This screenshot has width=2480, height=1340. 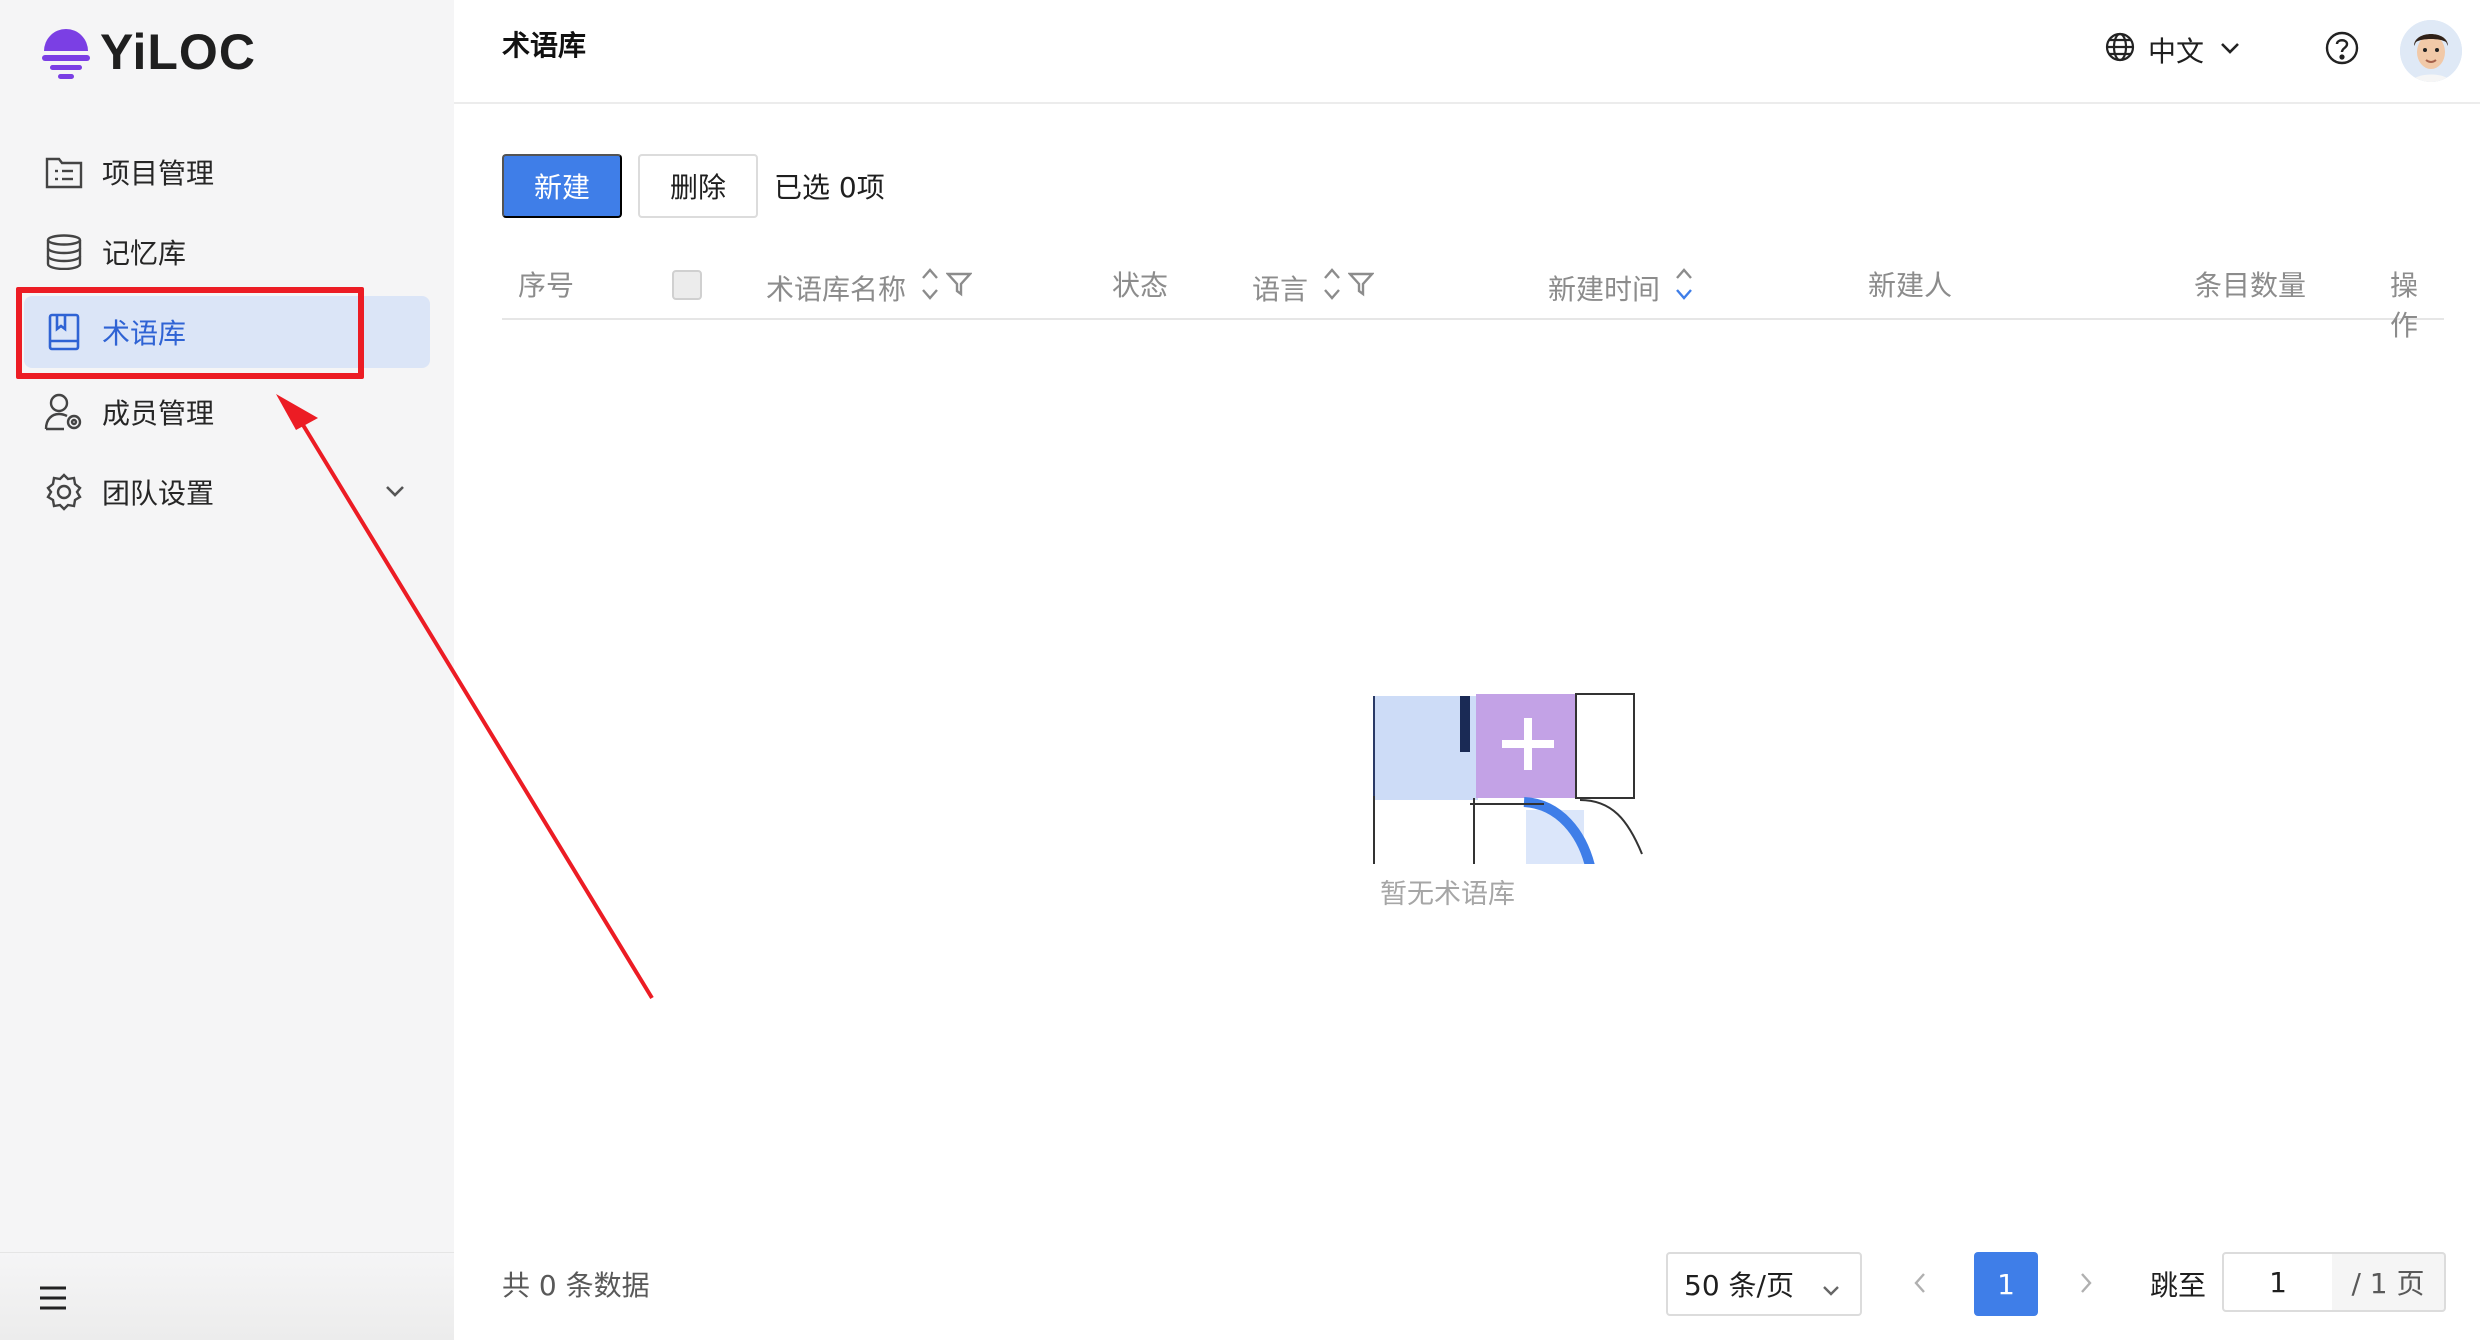 What do you see at coordinates (465, 697) in the screenshot?
I see `annotation-arrow` at bounding box center [465, 697].